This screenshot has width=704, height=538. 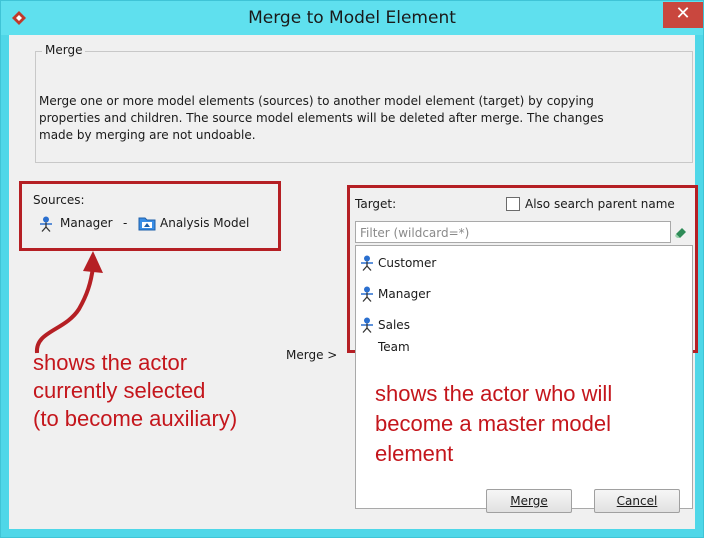 I want to click on also-search-parent-checkbox, so click(x=513, y=204).